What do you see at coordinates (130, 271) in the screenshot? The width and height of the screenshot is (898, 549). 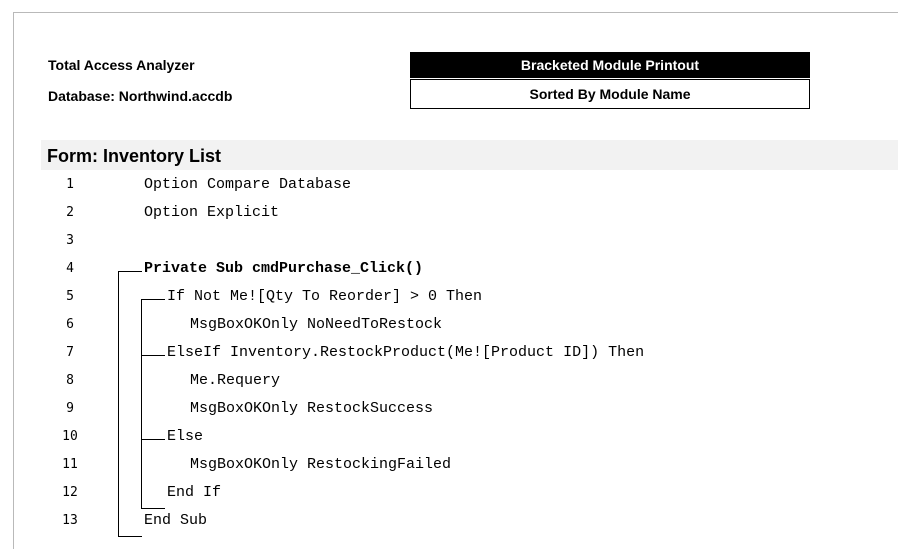 I see `sub-bracket-top` at bounding box center [130, 271].